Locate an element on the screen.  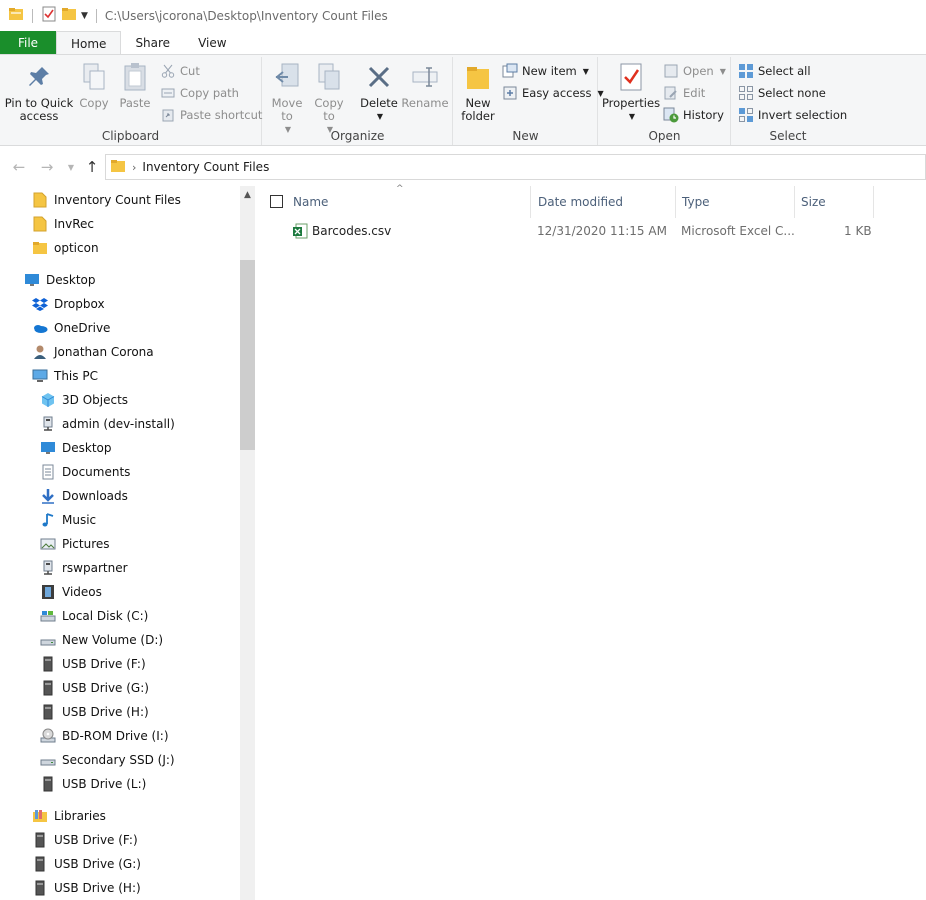
tab-file: File is located at coordinates (28, 43).